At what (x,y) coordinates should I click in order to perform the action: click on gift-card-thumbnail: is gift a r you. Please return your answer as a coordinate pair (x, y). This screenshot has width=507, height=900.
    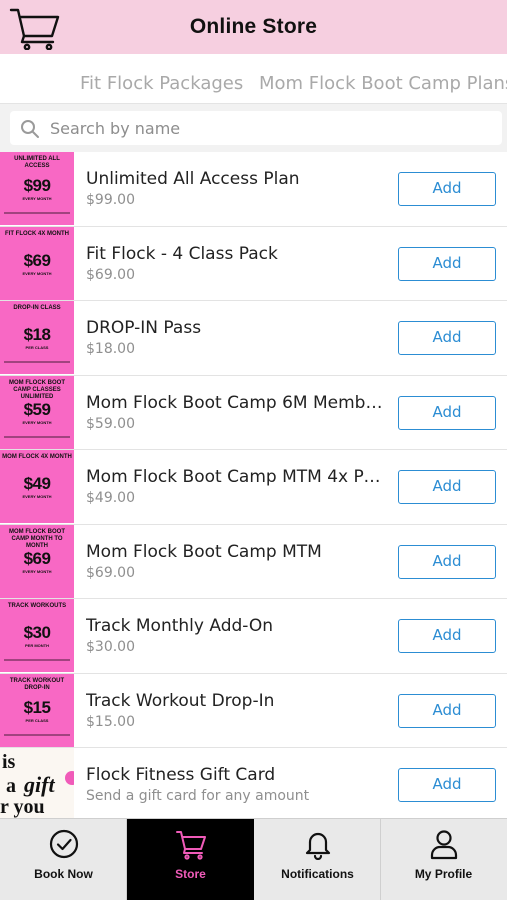
    Looking at the image, I should click on (37, 783).